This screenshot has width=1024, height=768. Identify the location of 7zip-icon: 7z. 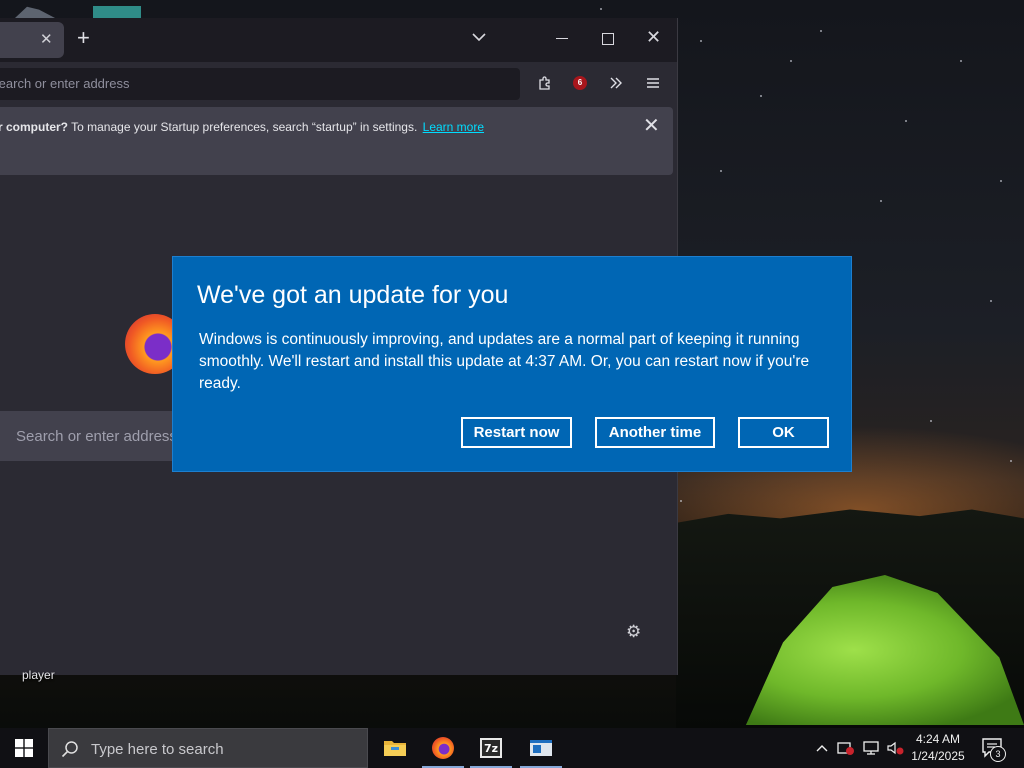
(491, 748).